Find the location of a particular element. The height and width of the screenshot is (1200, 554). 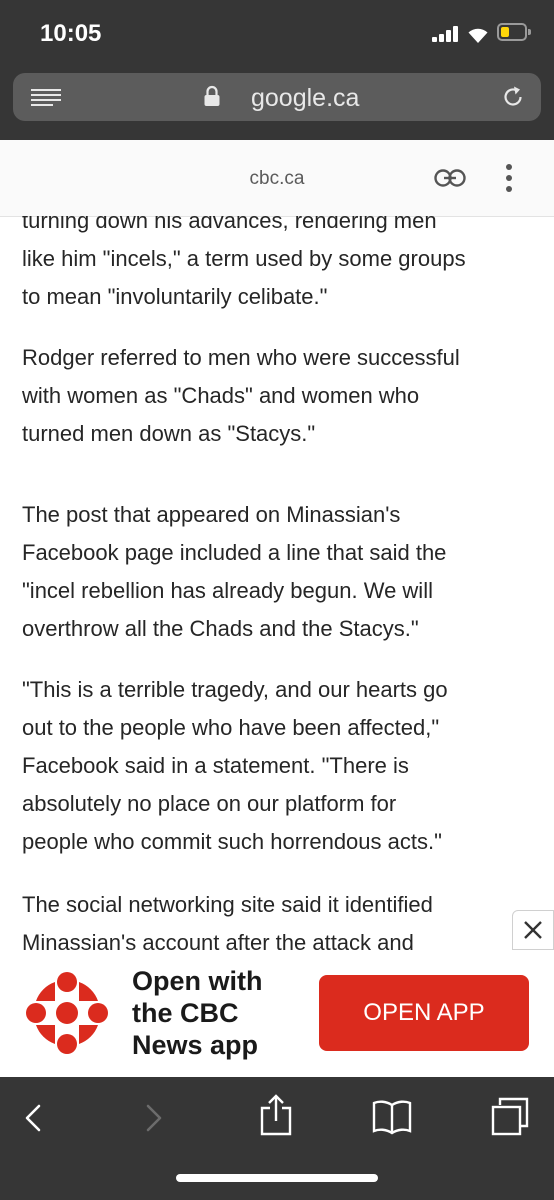

tabs-icon is located at coordinates (510, 1117).